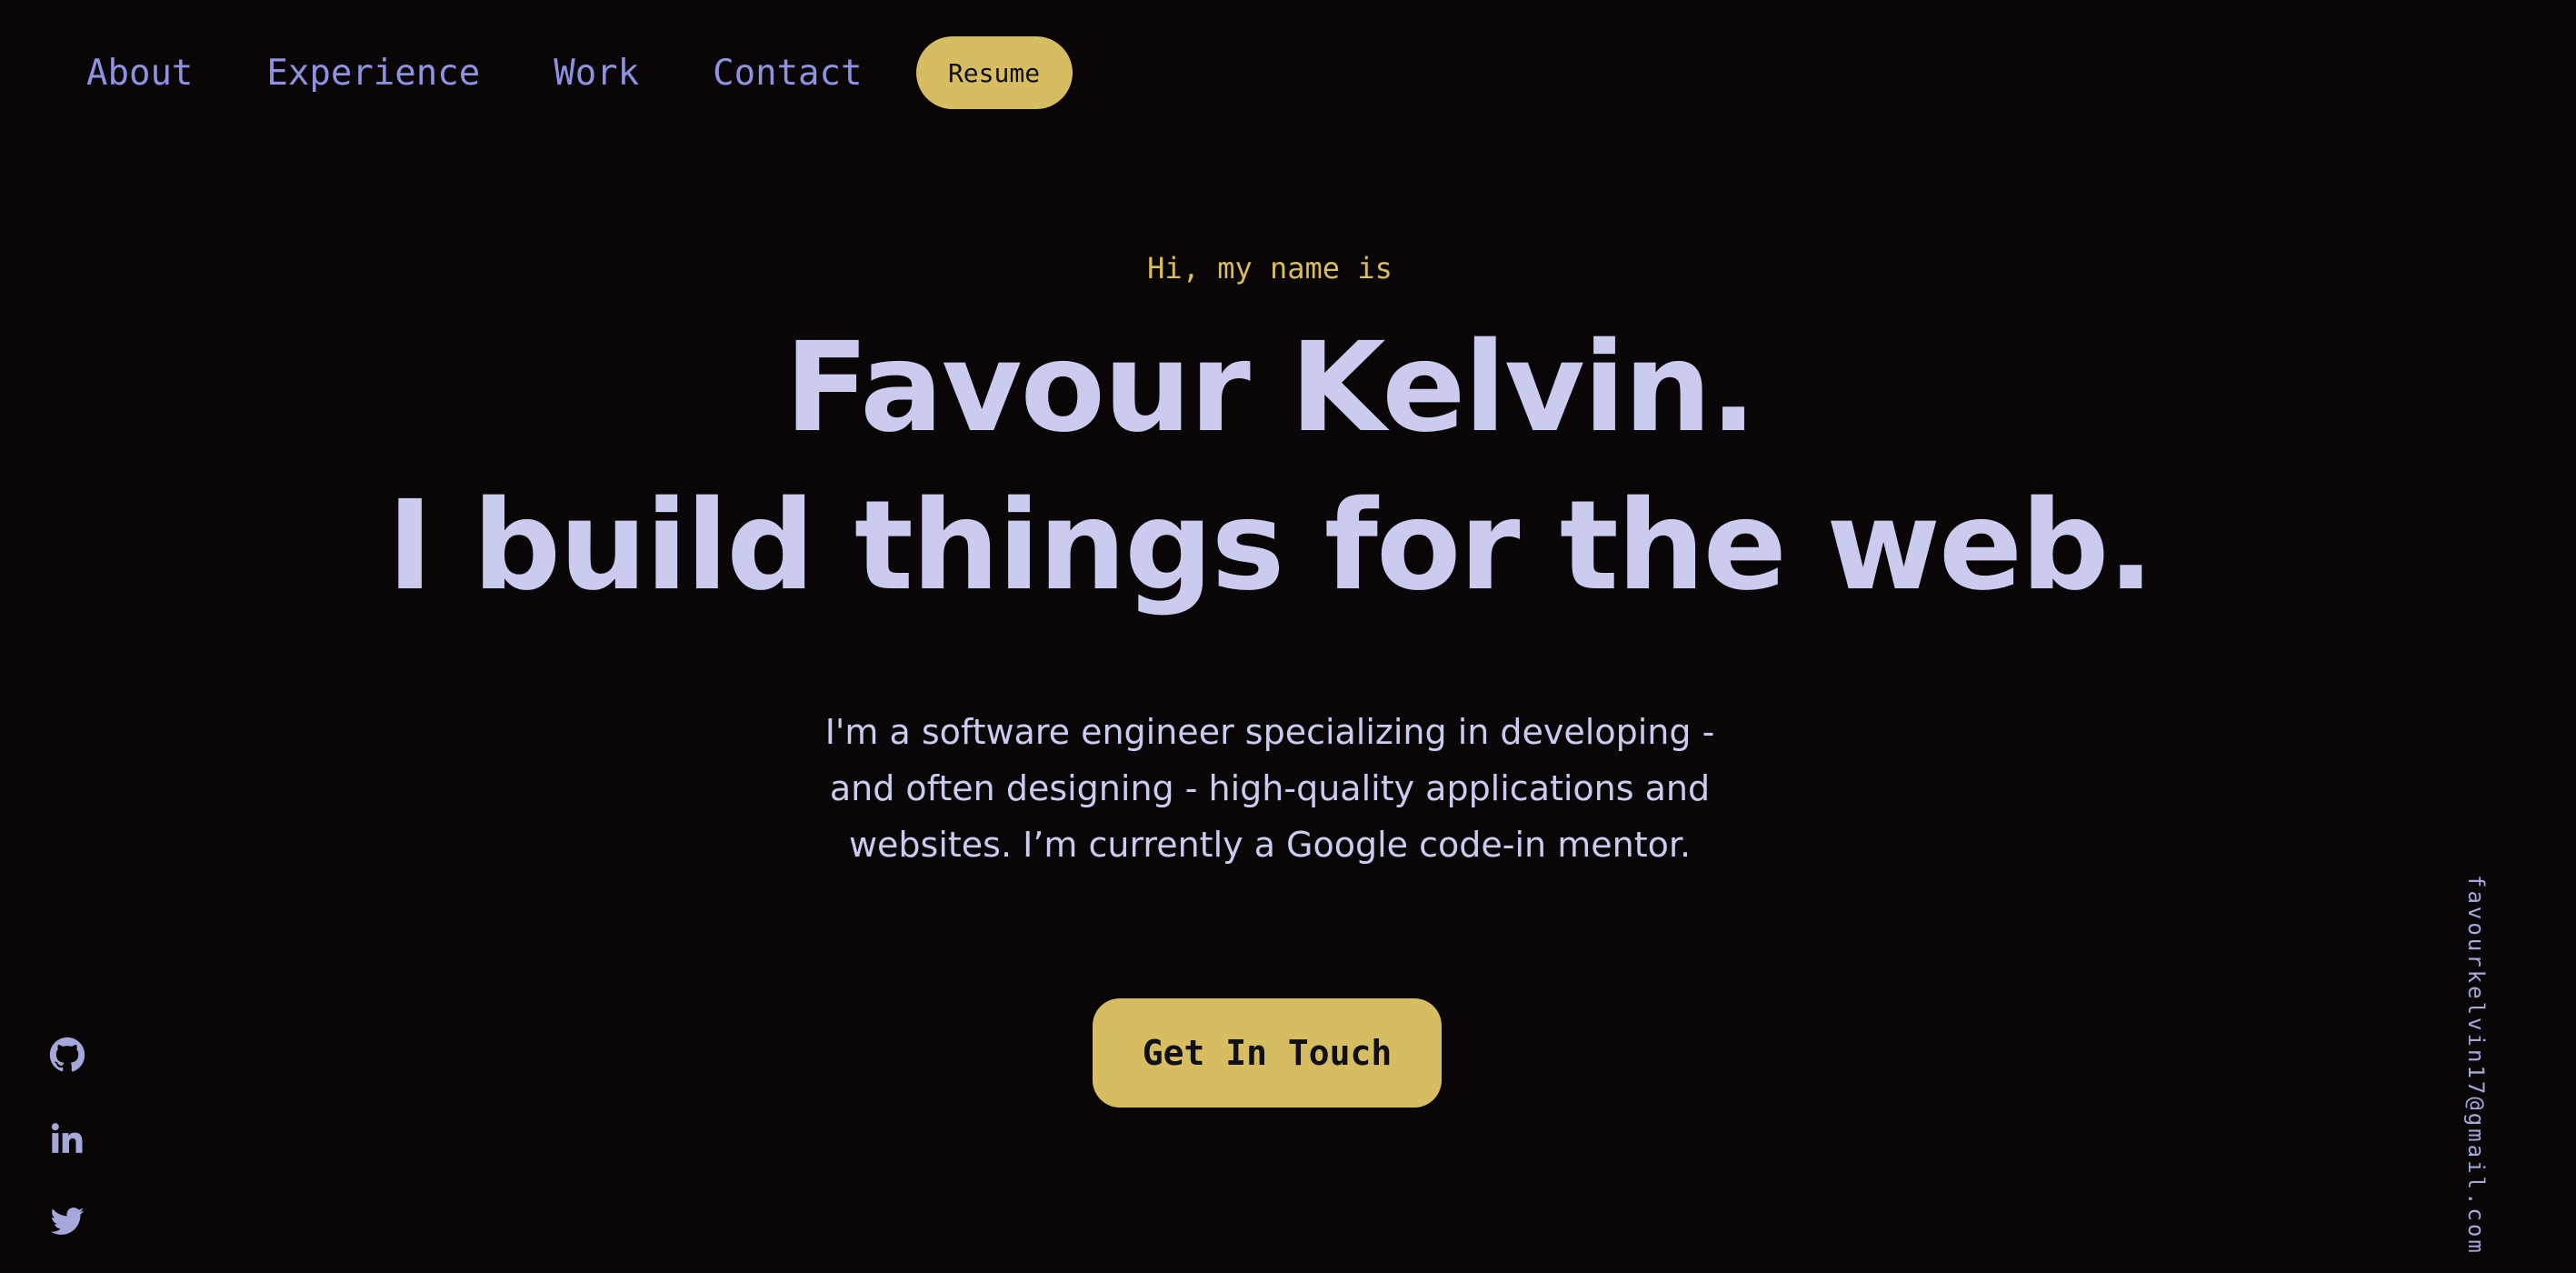 The image size is (2576, 1273). What do you see at coordinates (373, 73) in the screenshot?
I see `nav-link-experience: Experience` at bounding box center [373, 73].